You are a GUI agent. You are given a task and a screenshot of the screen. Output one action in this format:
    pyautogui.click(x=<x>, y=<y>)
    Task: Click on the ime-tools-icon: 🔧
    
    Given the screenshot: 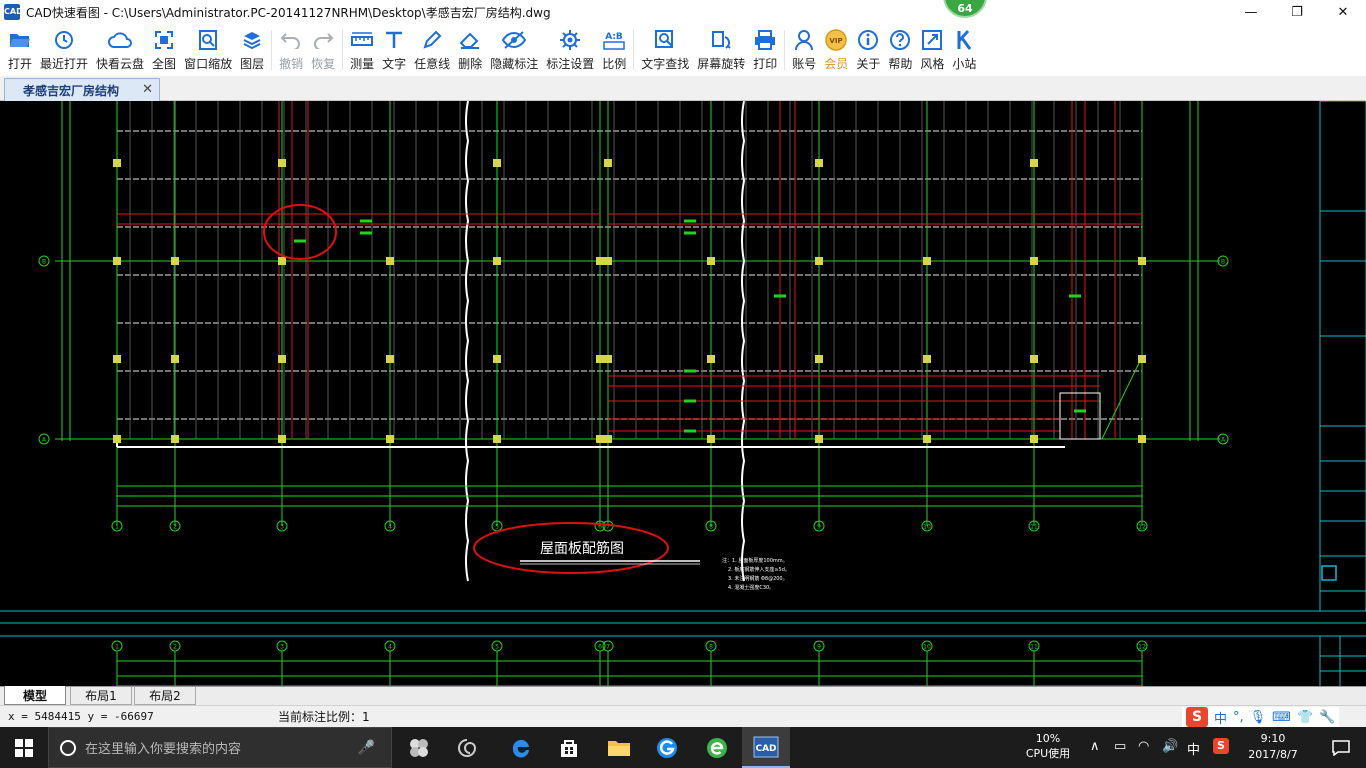 What is the action you would take?
    pyautogui.click(x=1327, y=717)
    